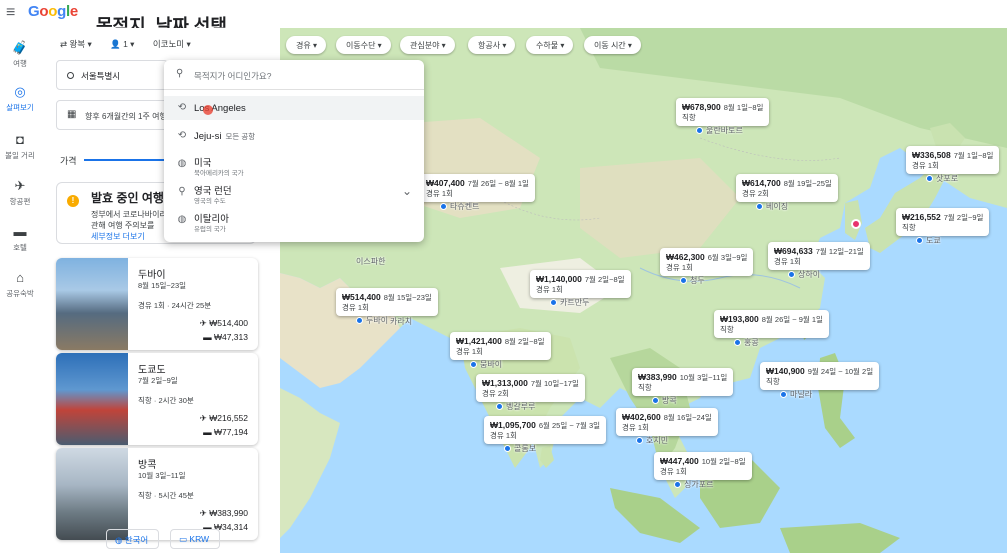  Describe the element at coordinates (195, 539) in the screenshot. I see `currency-button: ▭ KRW` at that location.